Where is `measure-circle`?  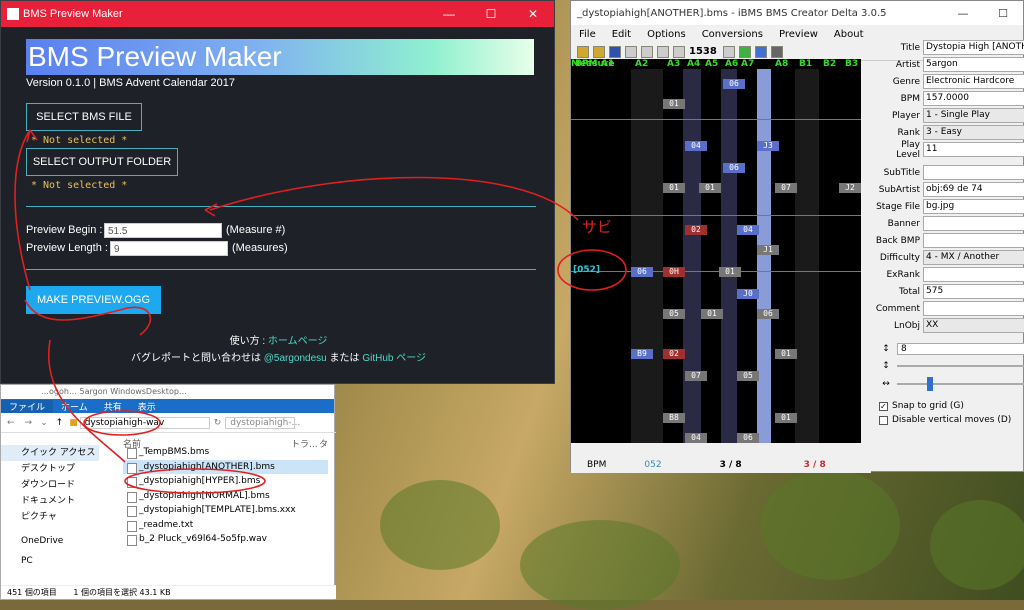 measure-circle is located at coordinates (592, 270).